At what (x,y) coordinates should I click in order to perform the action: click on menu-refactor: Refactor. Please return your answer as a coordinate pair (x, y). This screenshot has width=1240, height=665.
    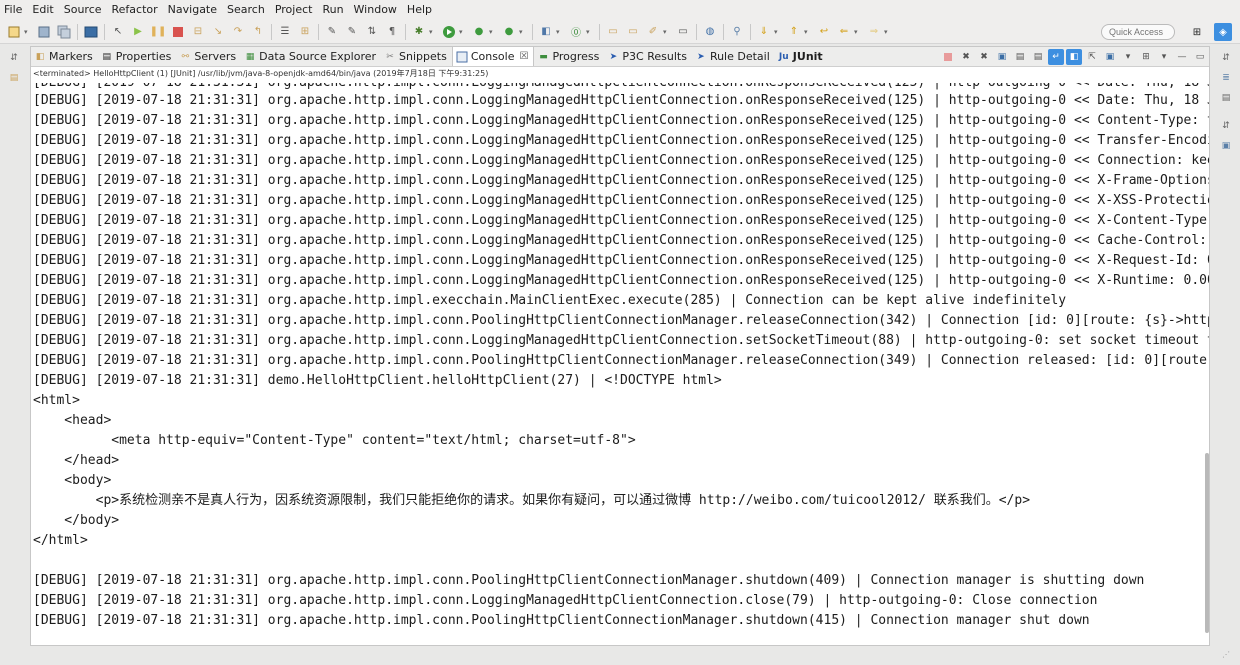
    Looking at the image, I should click on (135, 10).